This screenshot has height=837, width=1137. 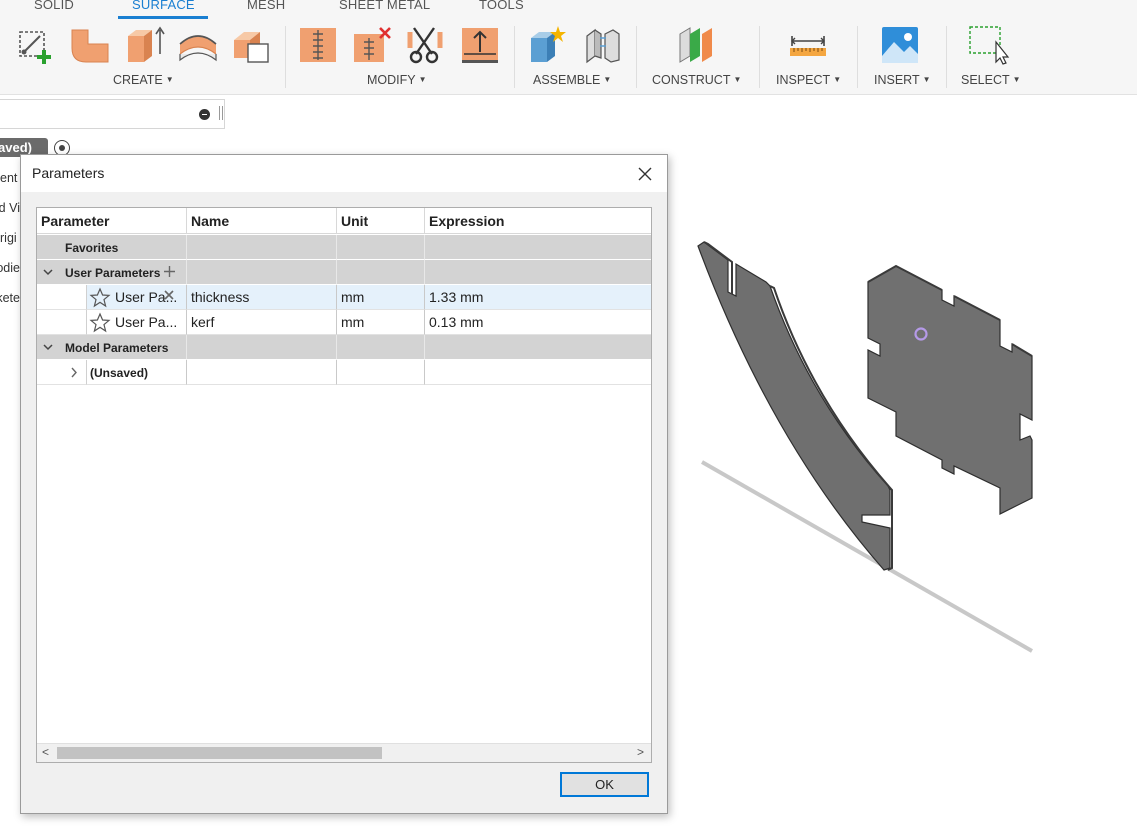 I want to click on thicken-icon, so click(x=480, y=45).